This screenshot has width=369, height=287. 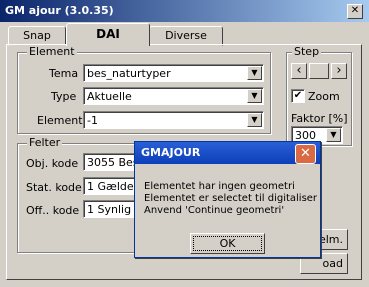 I want to click on close-icon: ✕, so click(x=305, y=153).